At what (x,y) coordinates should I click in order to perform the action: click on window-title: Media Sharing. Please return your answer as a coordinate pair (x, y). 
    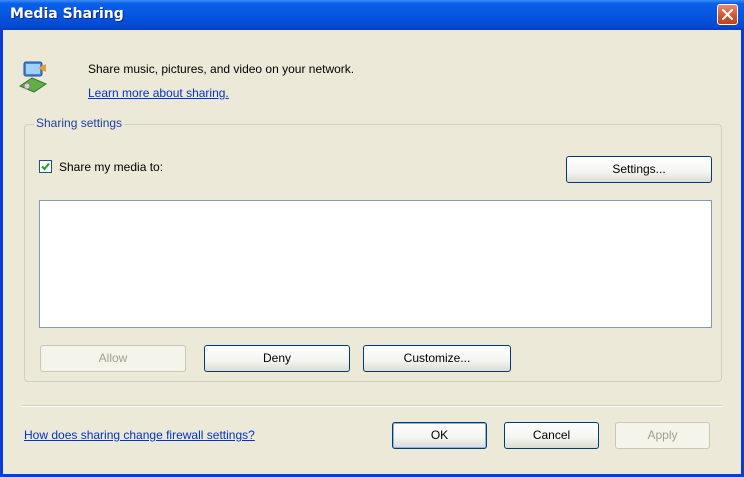
    Looking at the image, I should click on (67, 14).